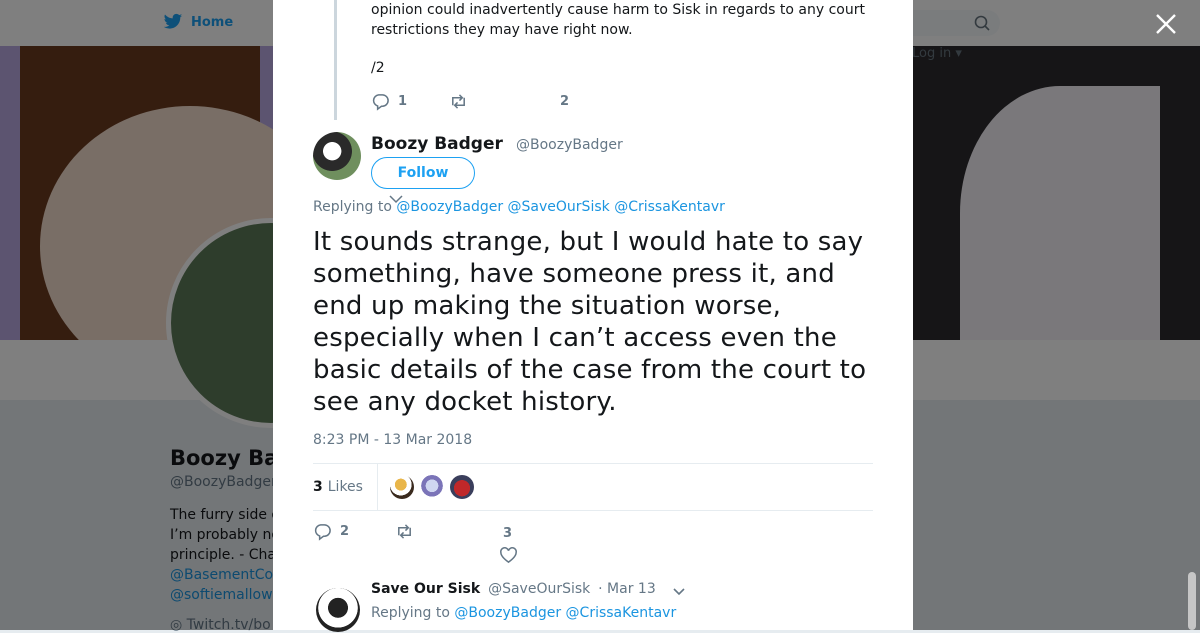 The width and height of the screenshot is (1200, 633). What do you see at coordinates (463, 544) in the screenshot?
I see `tweet-actions: 2 3` at bounding box center [463, 544].